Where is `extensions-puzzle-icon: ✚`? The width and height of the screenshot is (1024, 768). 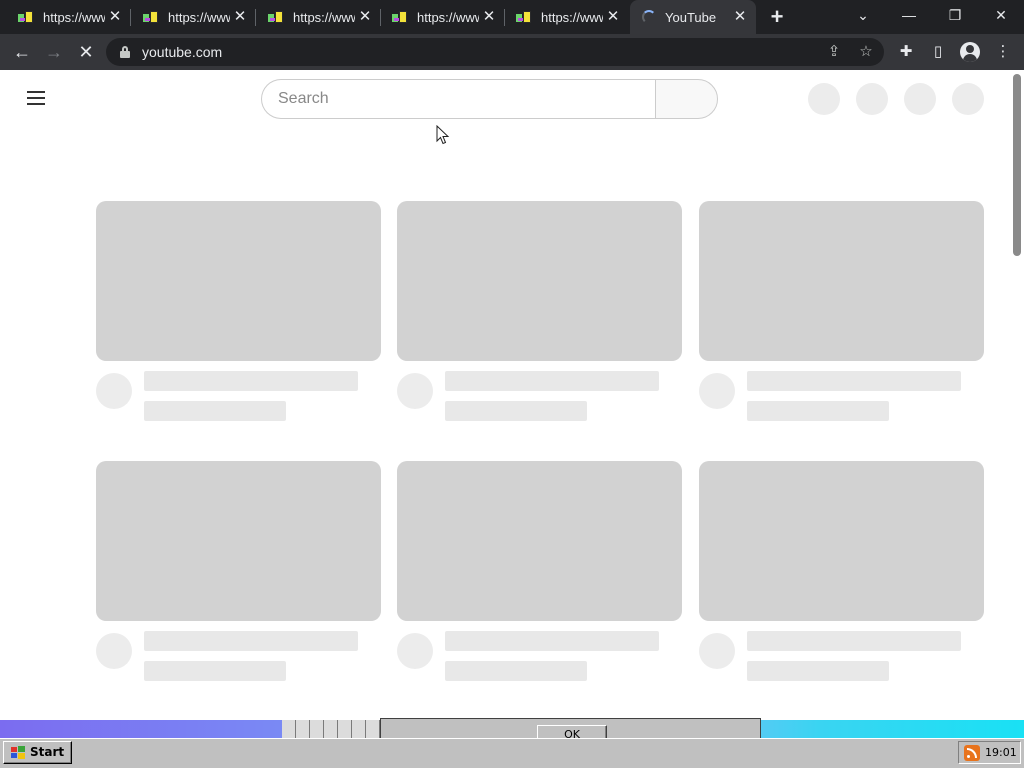
extensions-puzzle-icon: ✚ is located at coordinates (906, 52).